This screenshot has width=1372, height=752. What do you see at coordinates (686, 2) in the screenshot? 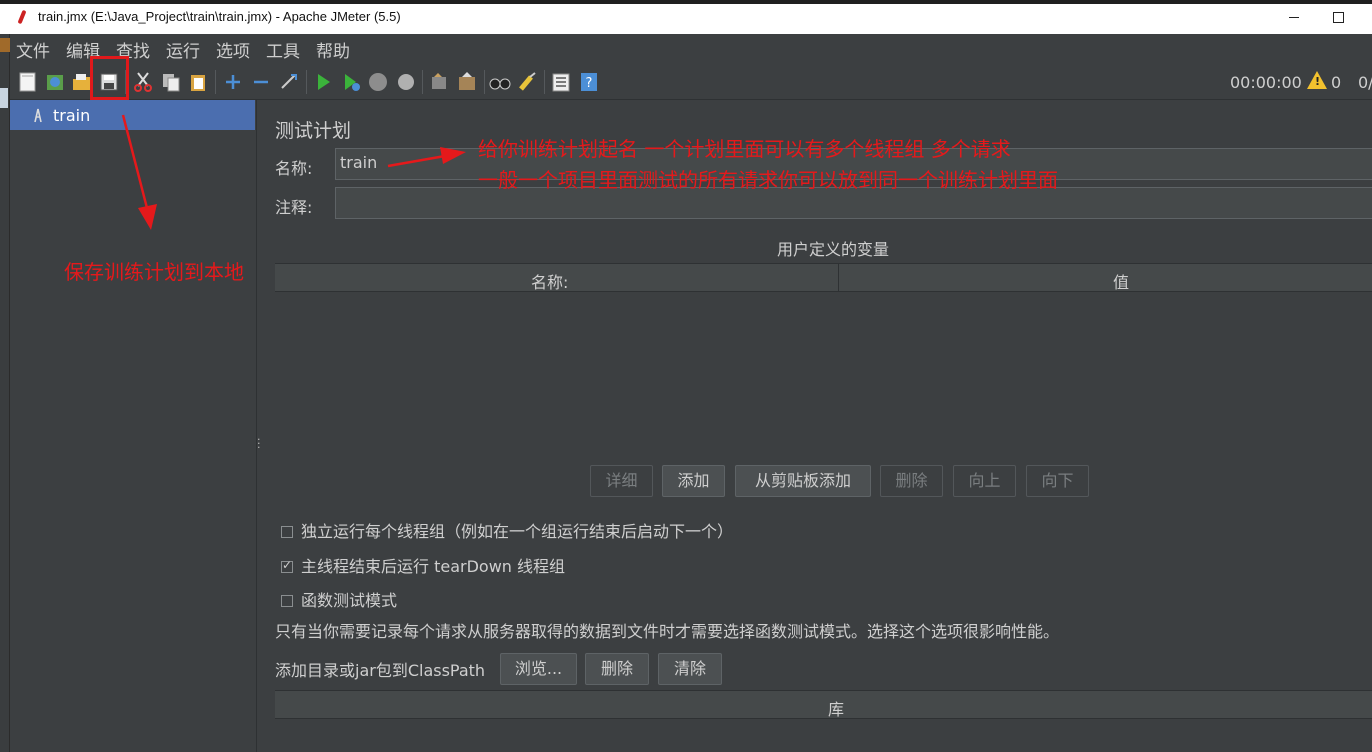
I see `background-strip` at bounding box center [686, 2].